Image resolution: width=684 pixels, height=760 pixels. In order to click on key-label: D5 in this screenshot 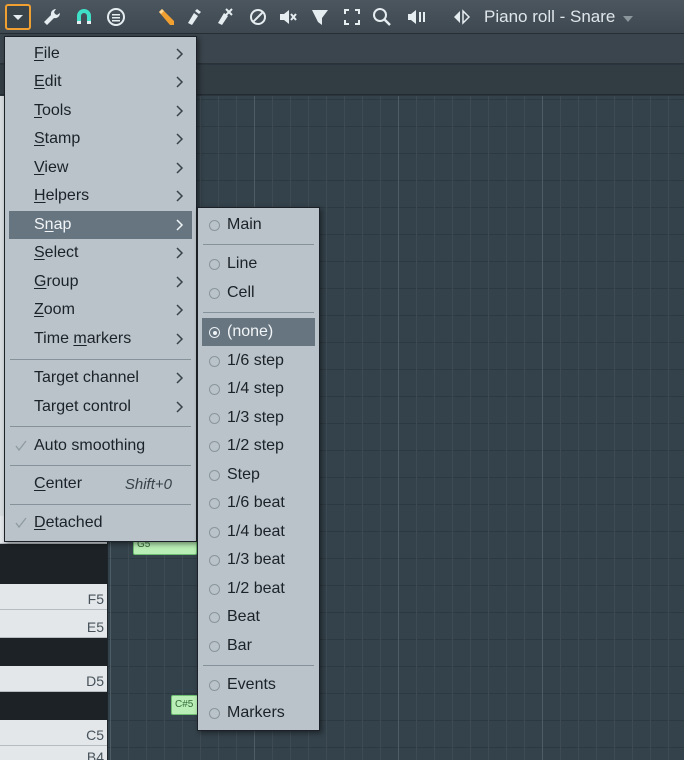, I will do `click(95, 681)`.